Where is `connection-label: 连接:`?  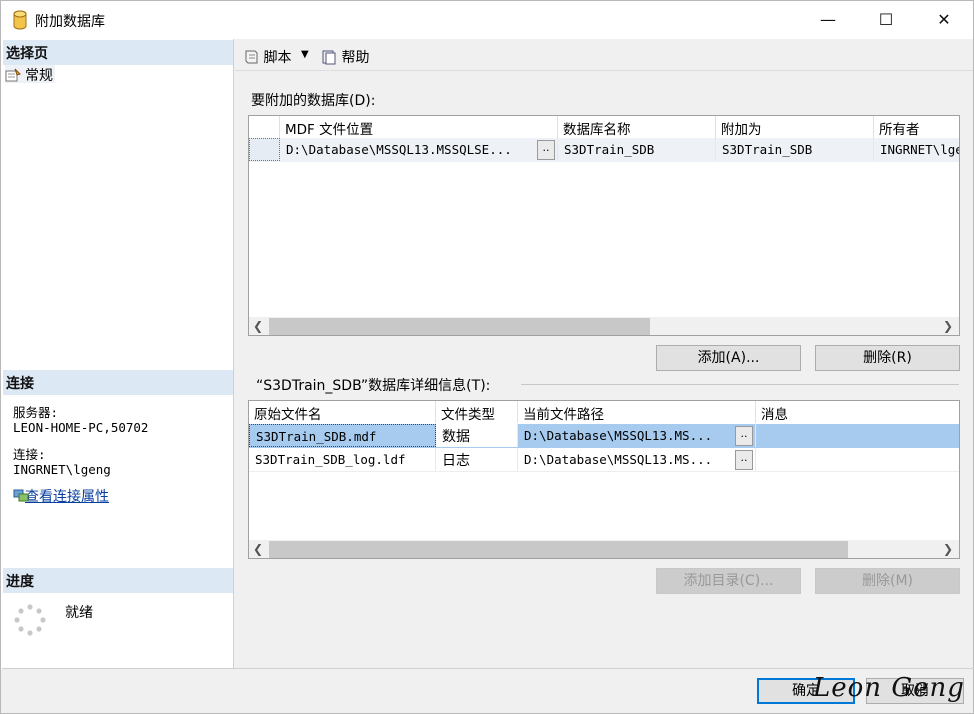 connection-label: 连接: is located at coordinates (29, 454).